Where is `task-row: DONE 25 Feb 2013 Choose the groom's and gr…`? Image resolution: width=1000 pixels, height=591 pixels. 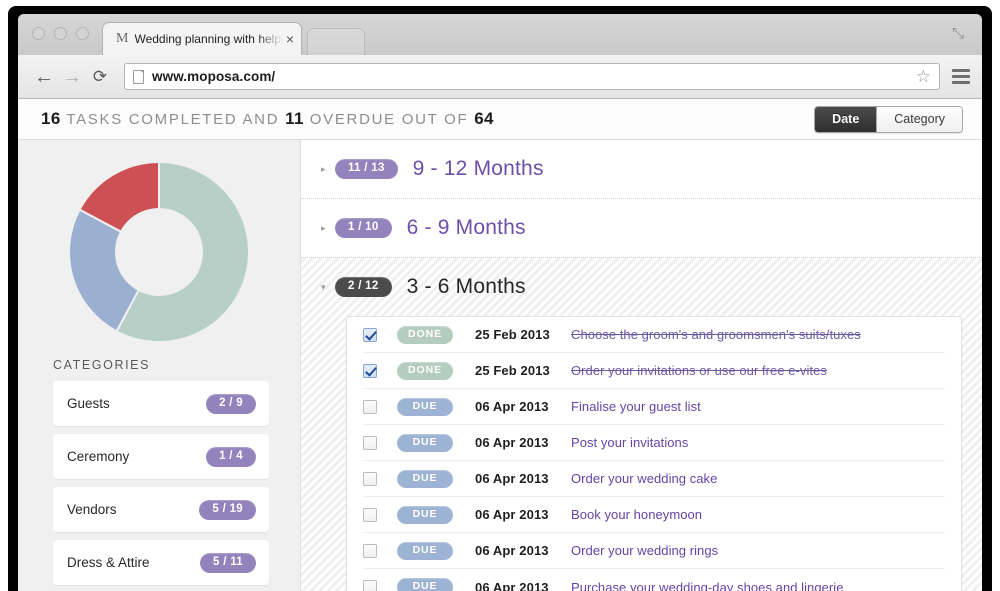 task-row: DONE 25 Feb 2013 Choose the groom's and gr… is located at coordinates (654, 335).